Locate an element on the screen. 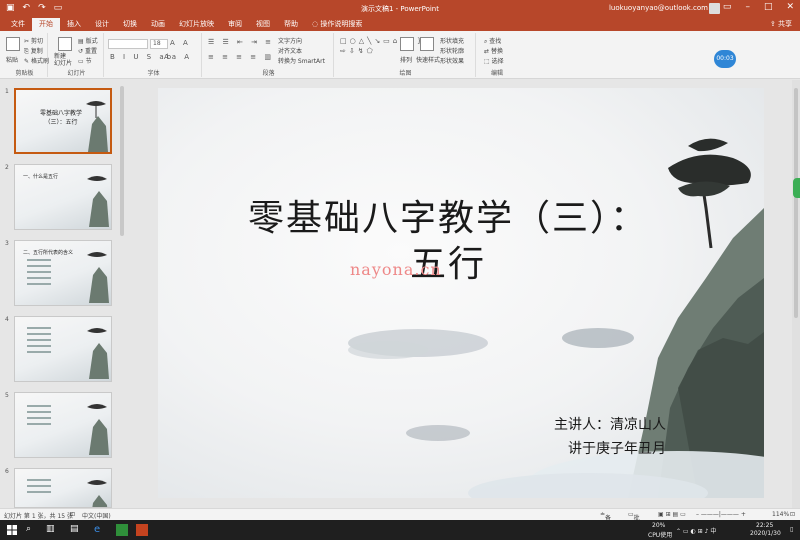  thumb-number: 6 is located at coordinates (7, 471).